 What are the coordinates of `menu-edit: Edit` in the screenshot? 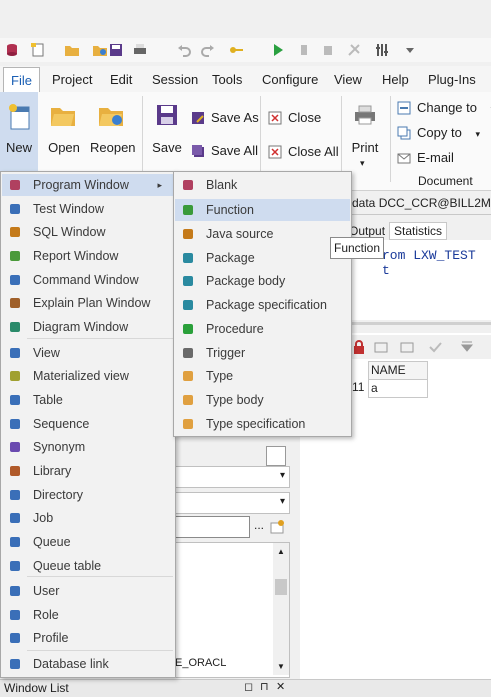 It's located at (121, 79).